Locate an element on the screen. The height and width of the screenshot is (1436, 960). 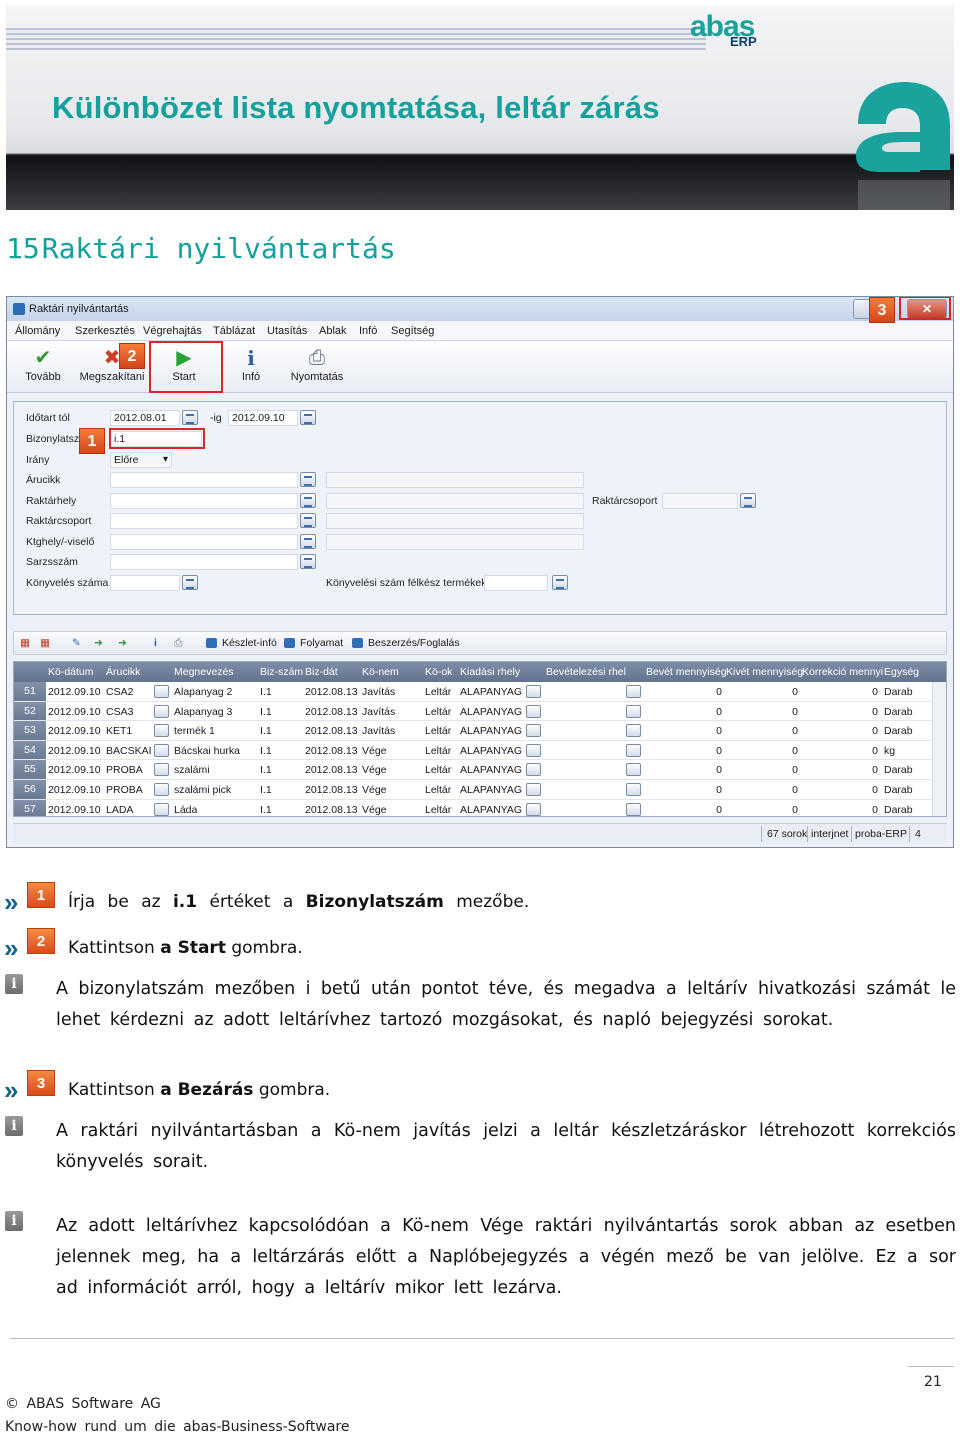
col-header: Bevét mennyiség is located at coordinates (686, 672).